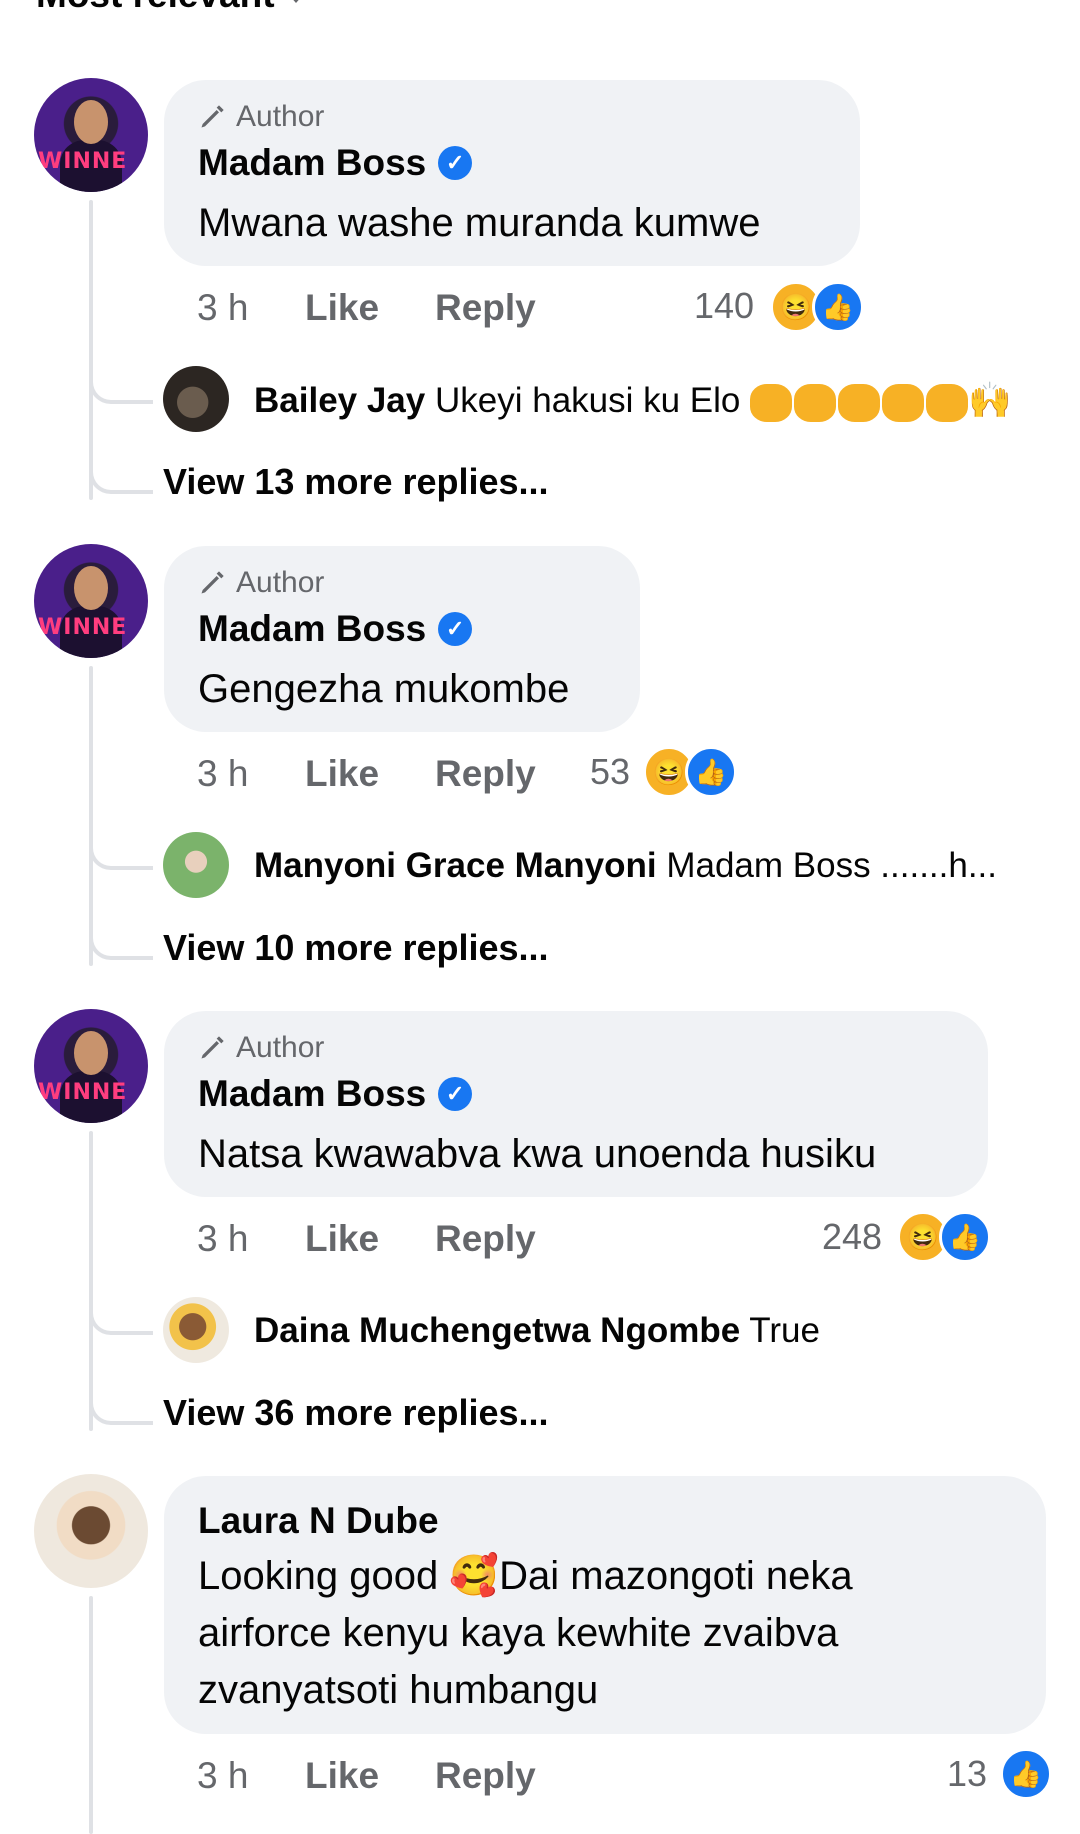  I want to click on comment-text: Gengezha mukombe, so click(384, 689).